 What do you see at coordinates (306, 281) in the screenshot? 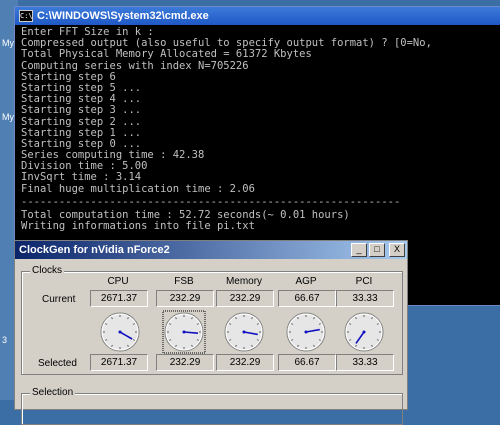
I see `column-header-agp: AGP` at bounding box center [306, 281].